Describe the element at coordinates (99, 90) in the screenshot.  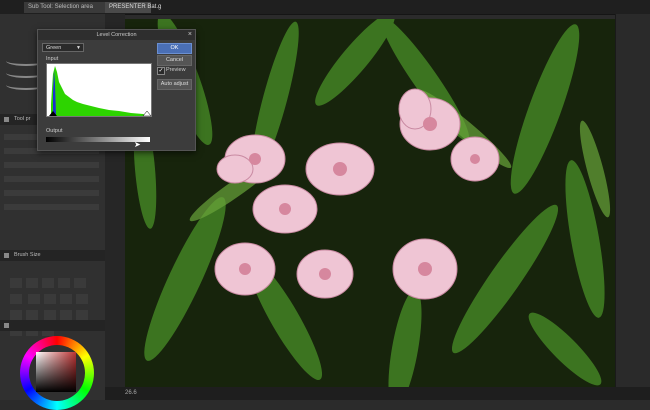
I see `histogram` at that location.